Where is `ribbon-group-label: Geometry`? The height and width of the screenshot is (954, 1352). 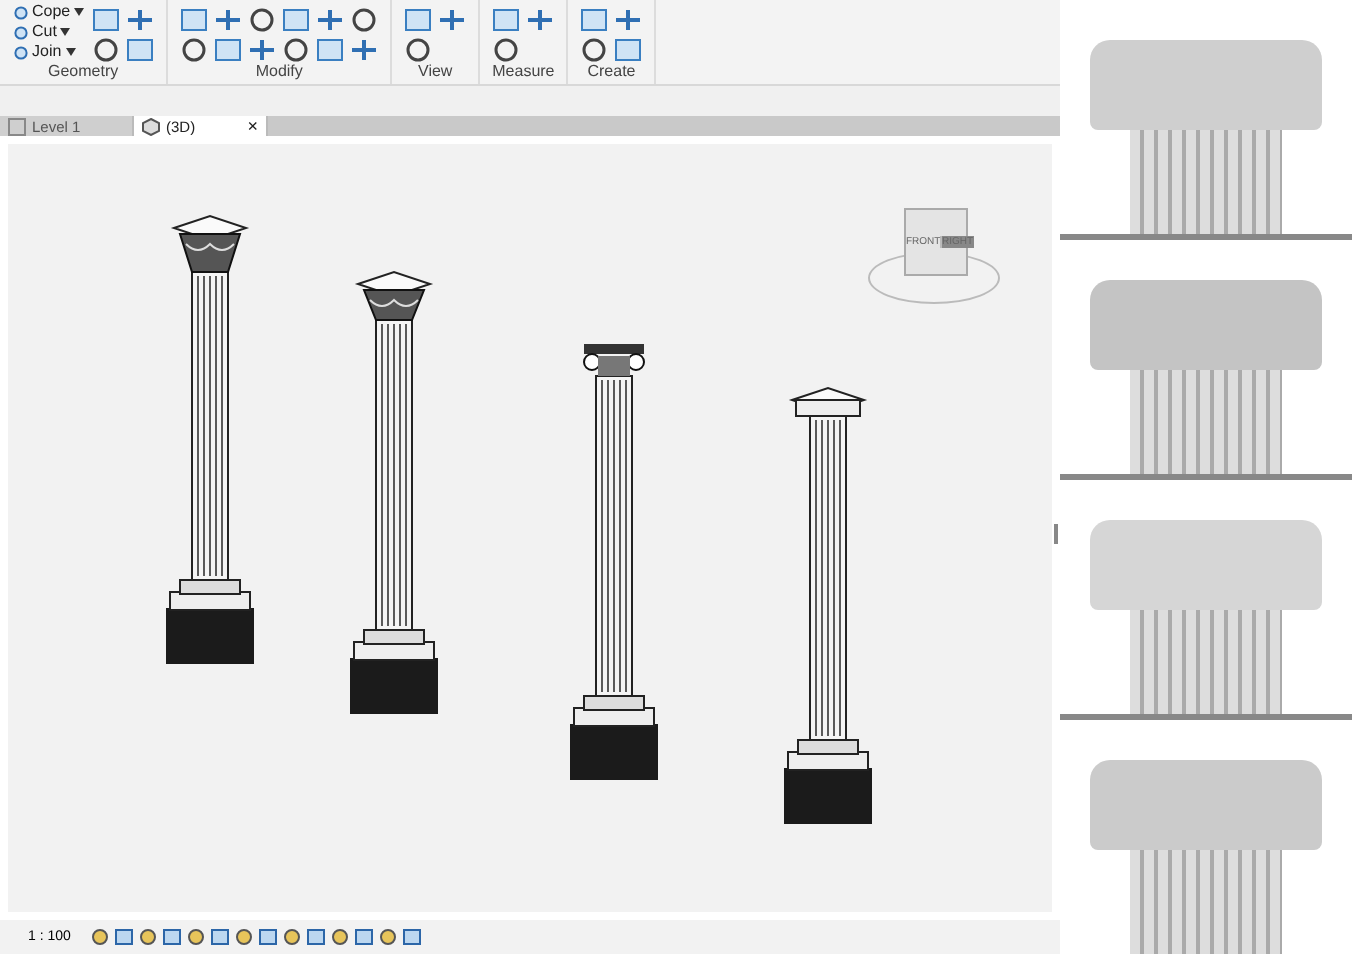
ribbon-group-label: Geometry is located at coordinates (83, 73).